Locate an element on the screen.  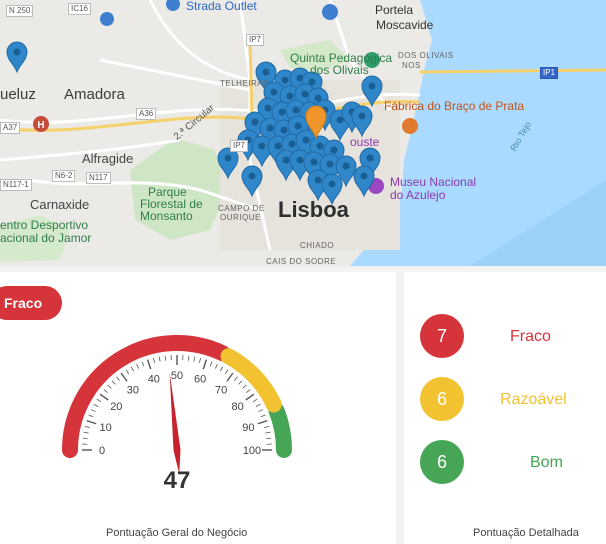
shield-n117-1: N117-1 is located at coordinates (16, 185).